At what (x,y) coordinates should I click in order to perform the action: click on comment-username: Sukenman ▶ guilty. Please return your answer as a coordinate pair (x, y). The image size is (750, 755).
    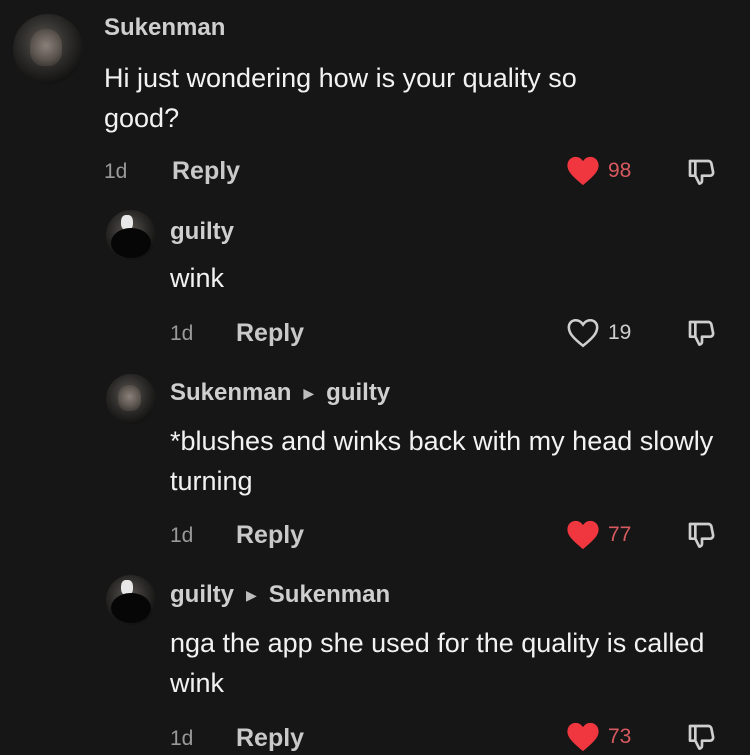
    Looking at the image, I should click on (280, 393).